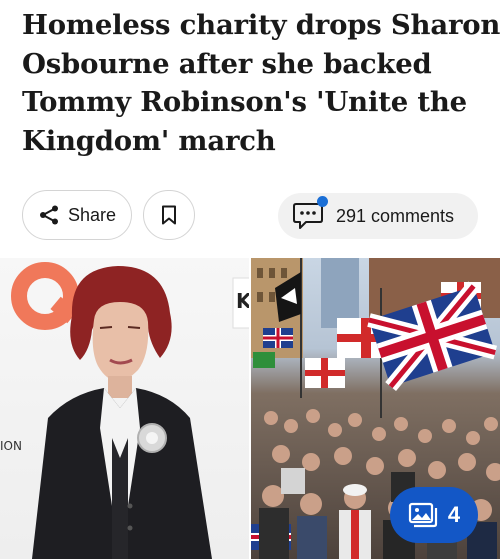  Describe the element at coordinates (227, 63) in the screenshot. I see `headline-line-2: Osbourne after she backed` at that location.